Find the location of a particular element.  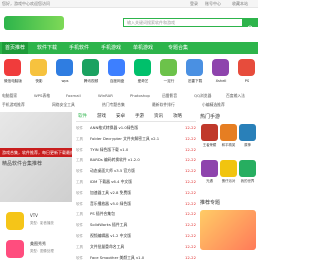

quick-link: 网络安全工具 is located at coordinates (63, 105).